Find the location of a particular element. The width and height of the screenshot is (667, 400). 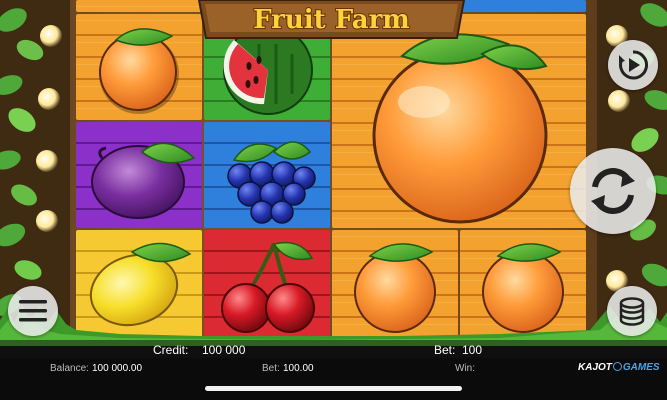

game-title: Fruit Farm is located at coordinates (331, 20).